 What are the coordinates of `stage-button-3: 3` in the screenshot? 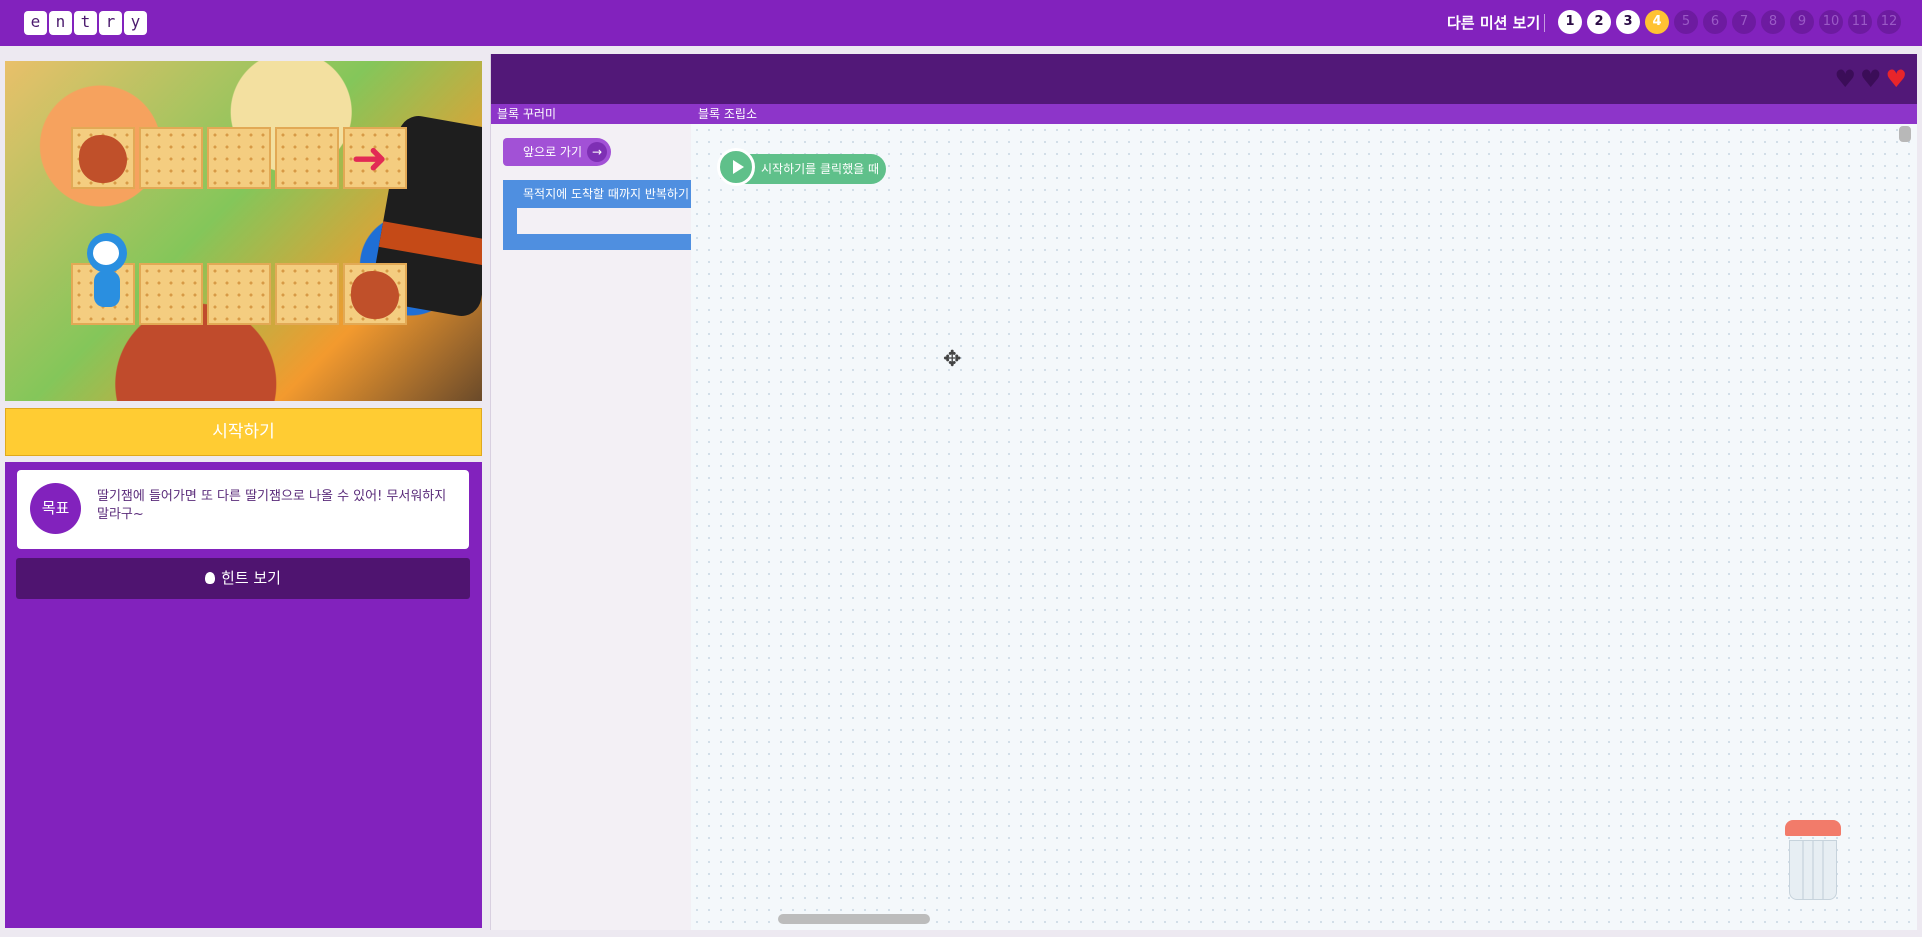 It's located at (1628, 22).